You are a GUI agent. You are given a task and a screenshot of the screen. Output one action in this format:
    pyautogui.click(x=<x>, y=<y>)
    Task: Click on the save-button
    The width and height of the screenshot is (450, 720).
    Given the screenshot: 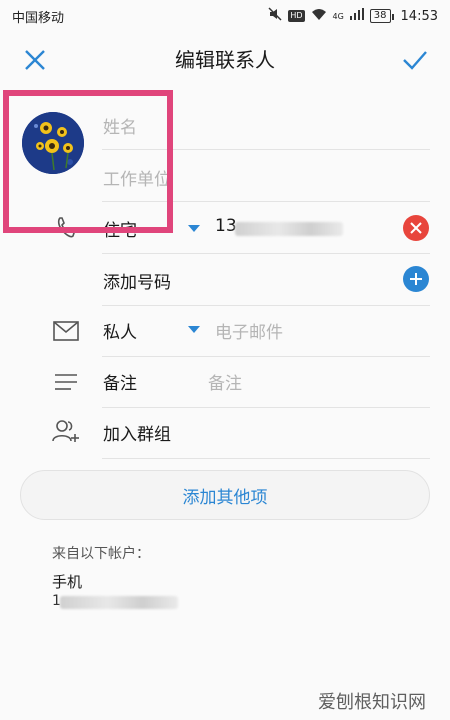 What is the action you would take?
    pyautogui.click(x=415, y=60)
    